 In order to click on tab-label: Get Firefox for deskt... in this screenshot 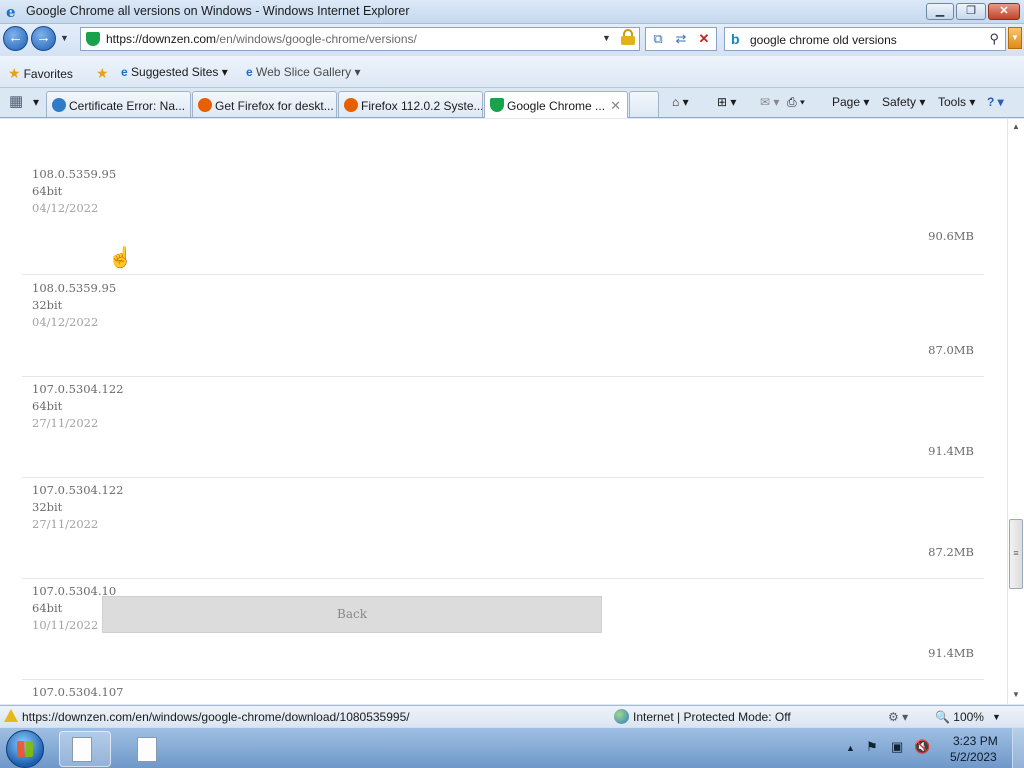, I will do `click(274, 106)`.